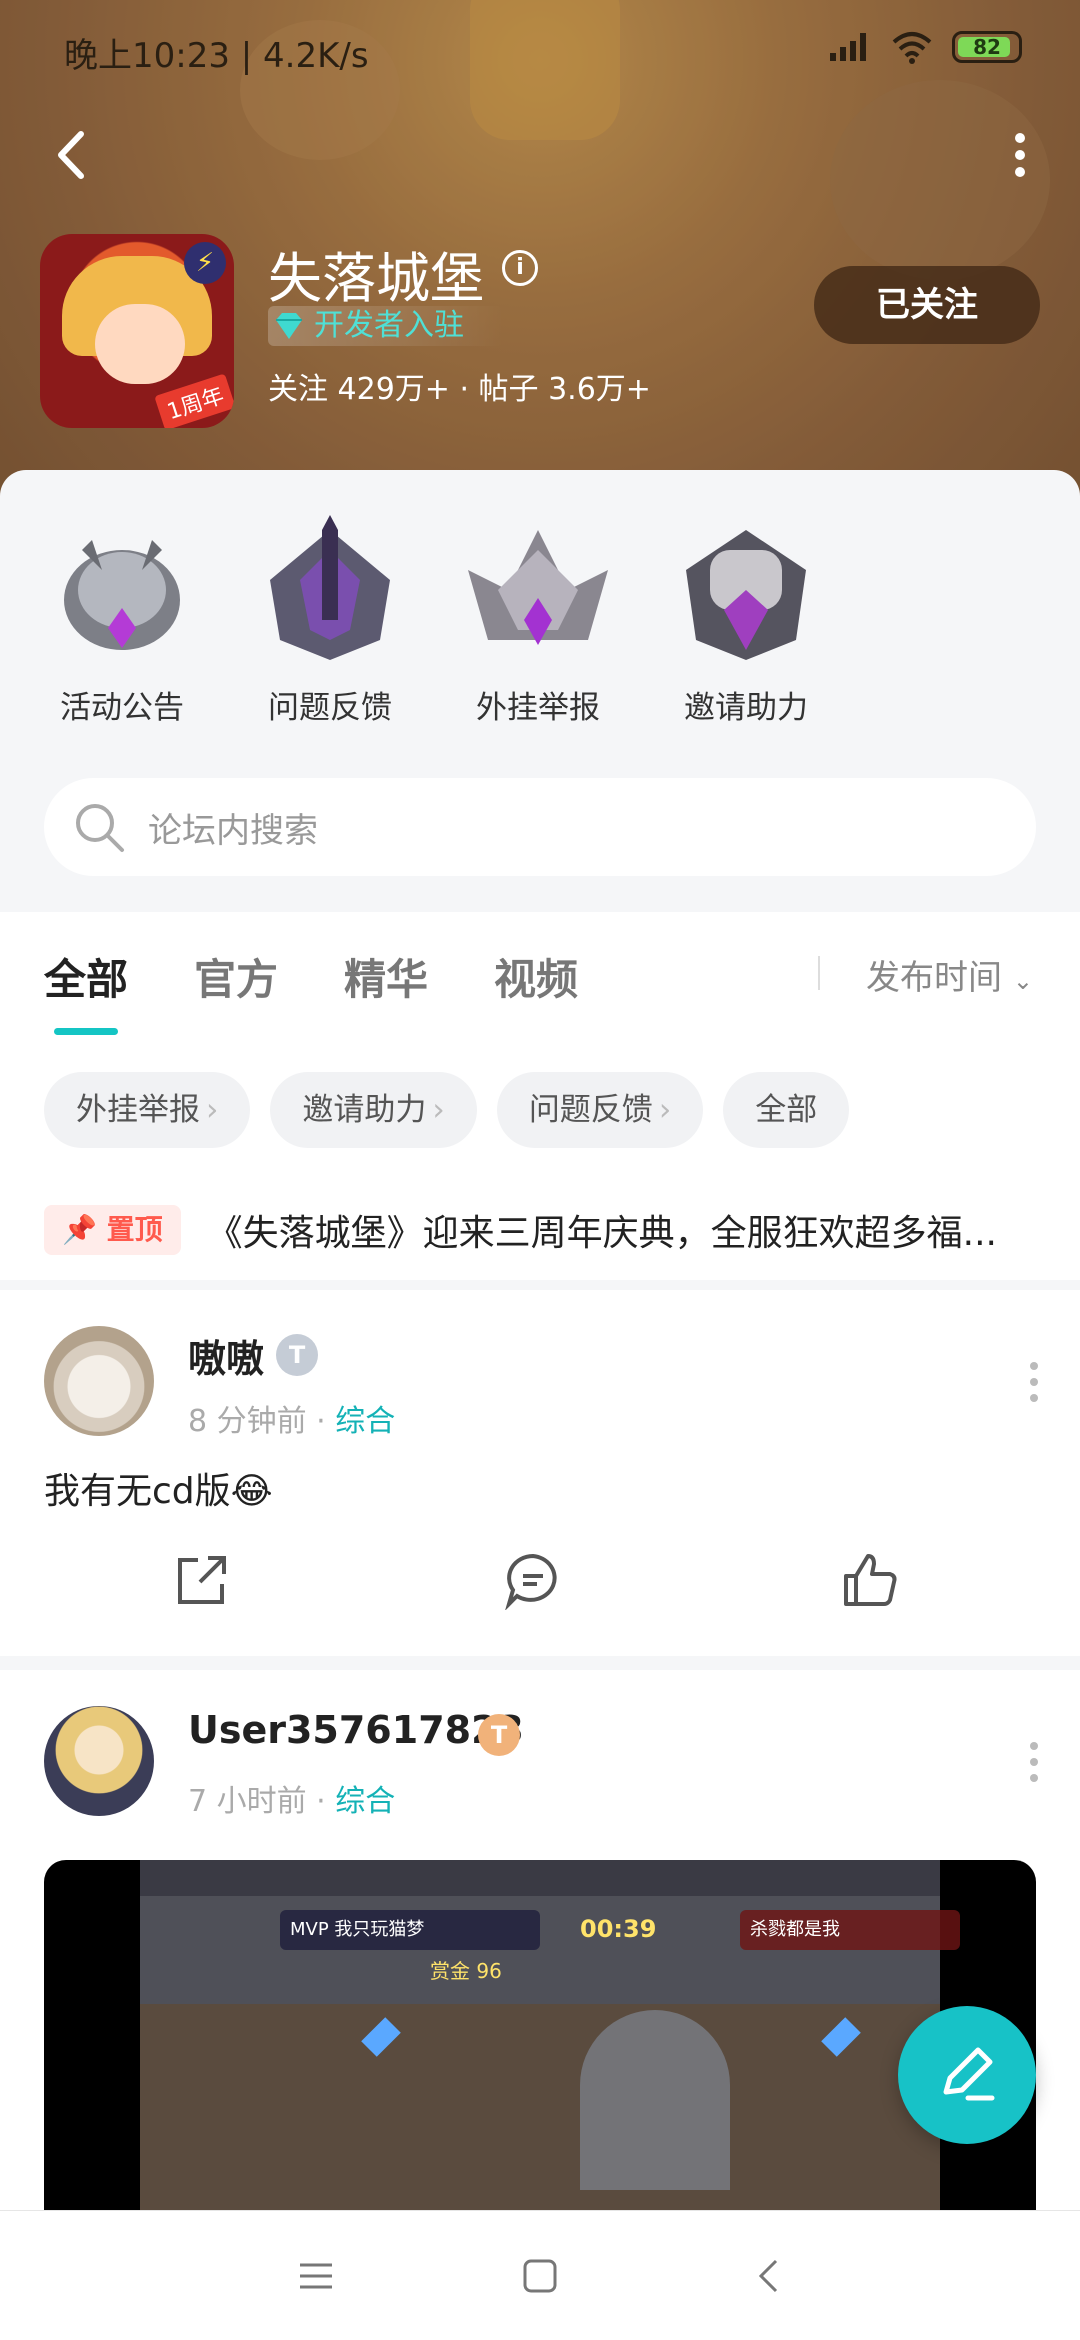  I want to click on share-icon, so click(202, 1580).